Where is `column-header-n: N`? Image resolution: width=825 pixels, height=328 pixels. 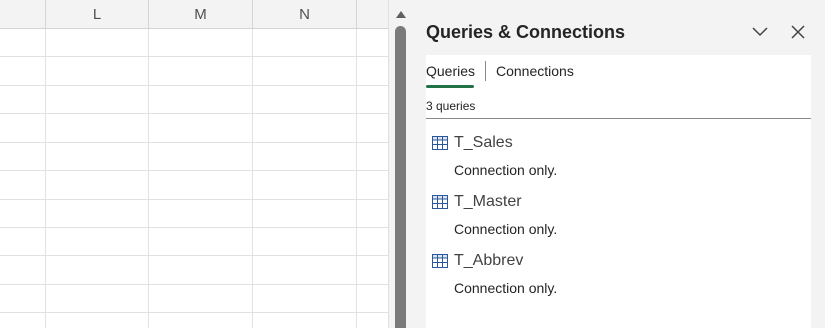
column-header-n: N is located at coordinates (305, 14).